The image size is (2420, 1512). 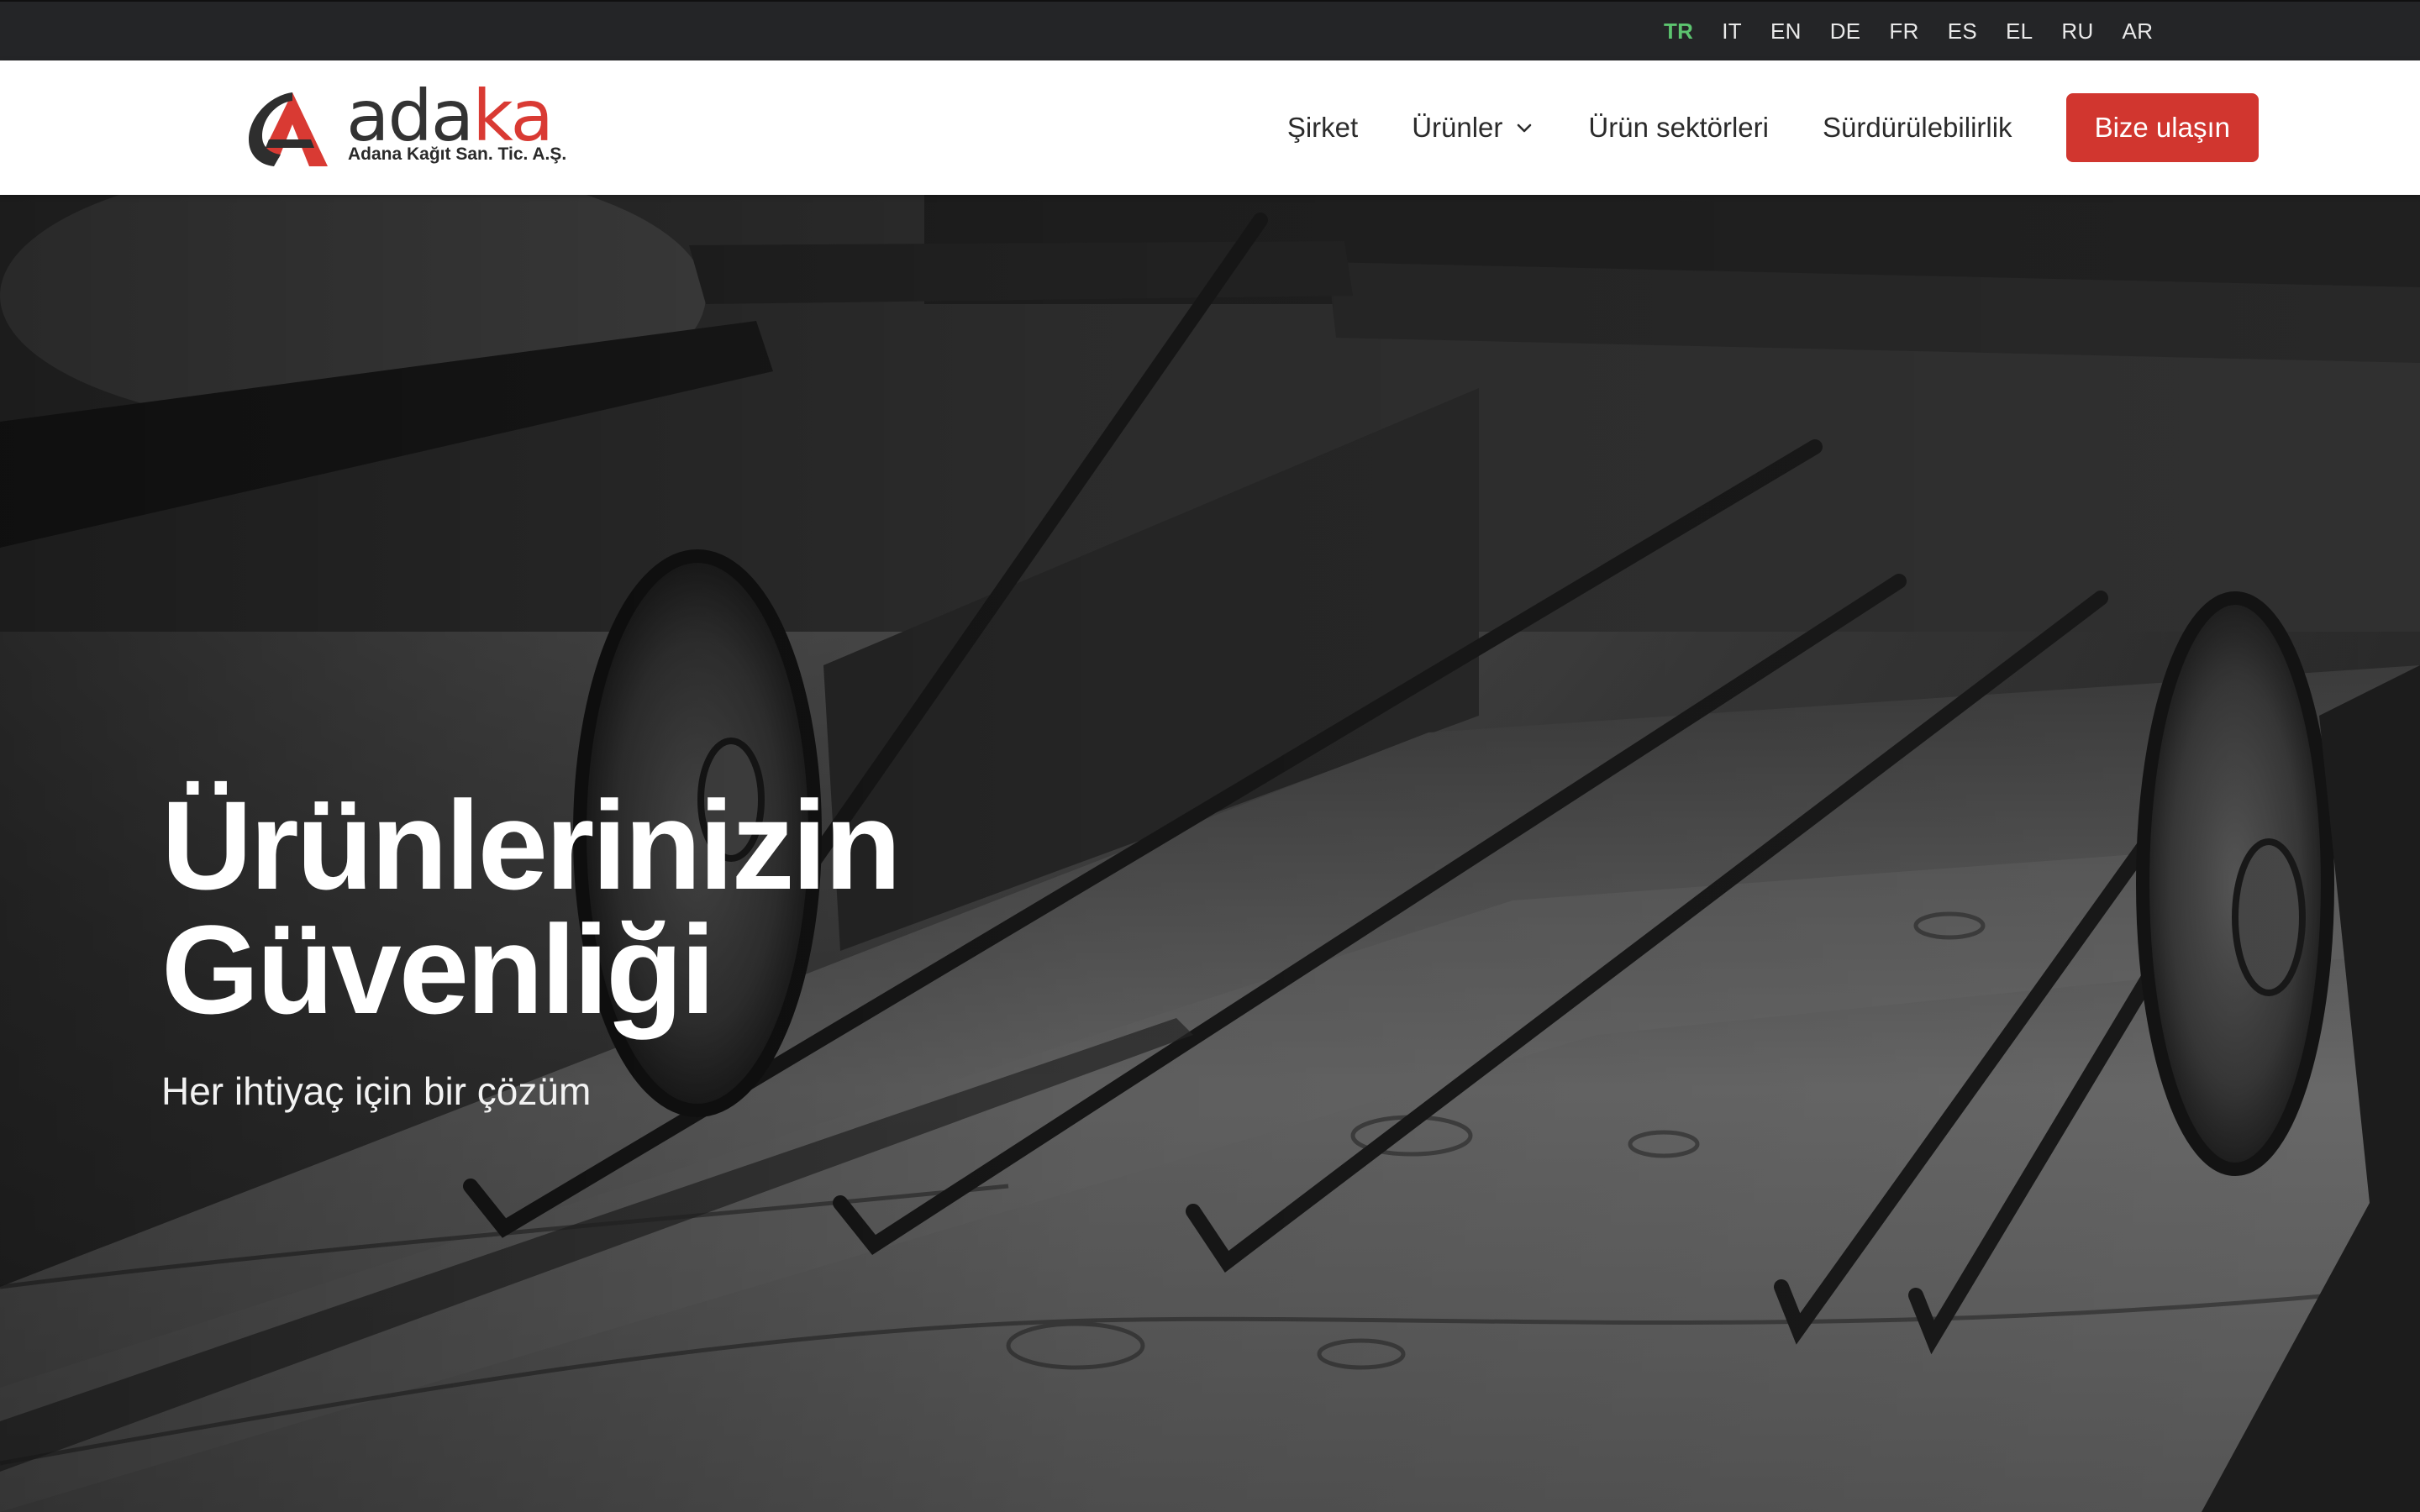 I want to click on logo-tagline: Adana Kağıt San. Tic. A.Ş., so click(x=457, y=154).